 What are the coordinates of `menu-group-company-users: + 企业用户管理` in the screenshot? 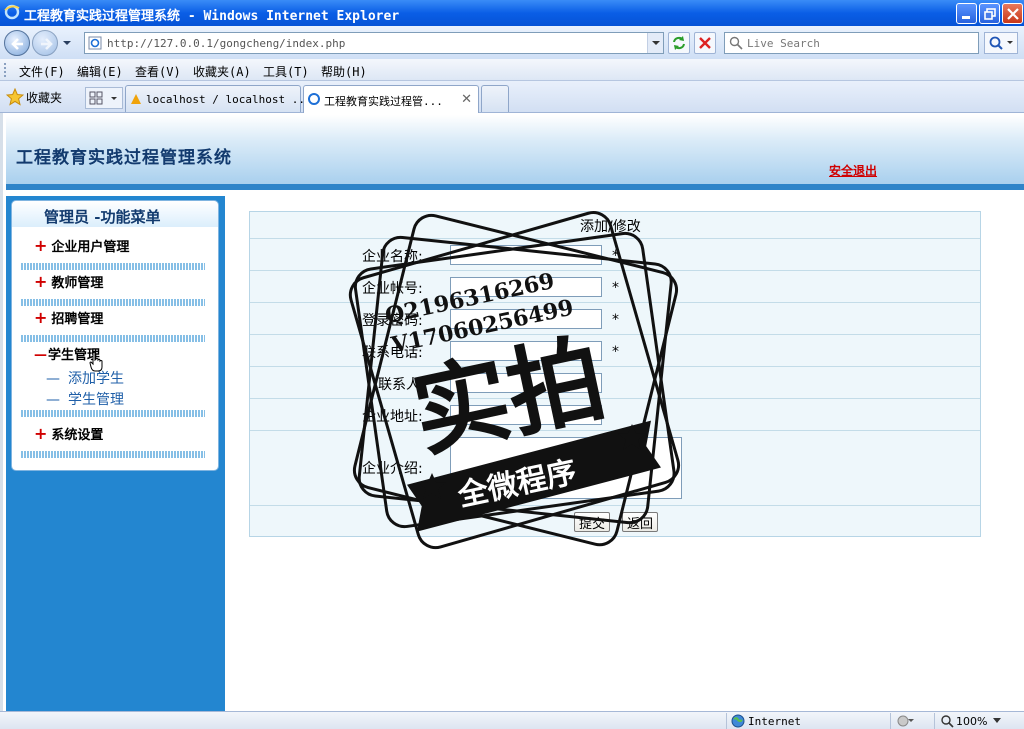 It's located at (81, 245).